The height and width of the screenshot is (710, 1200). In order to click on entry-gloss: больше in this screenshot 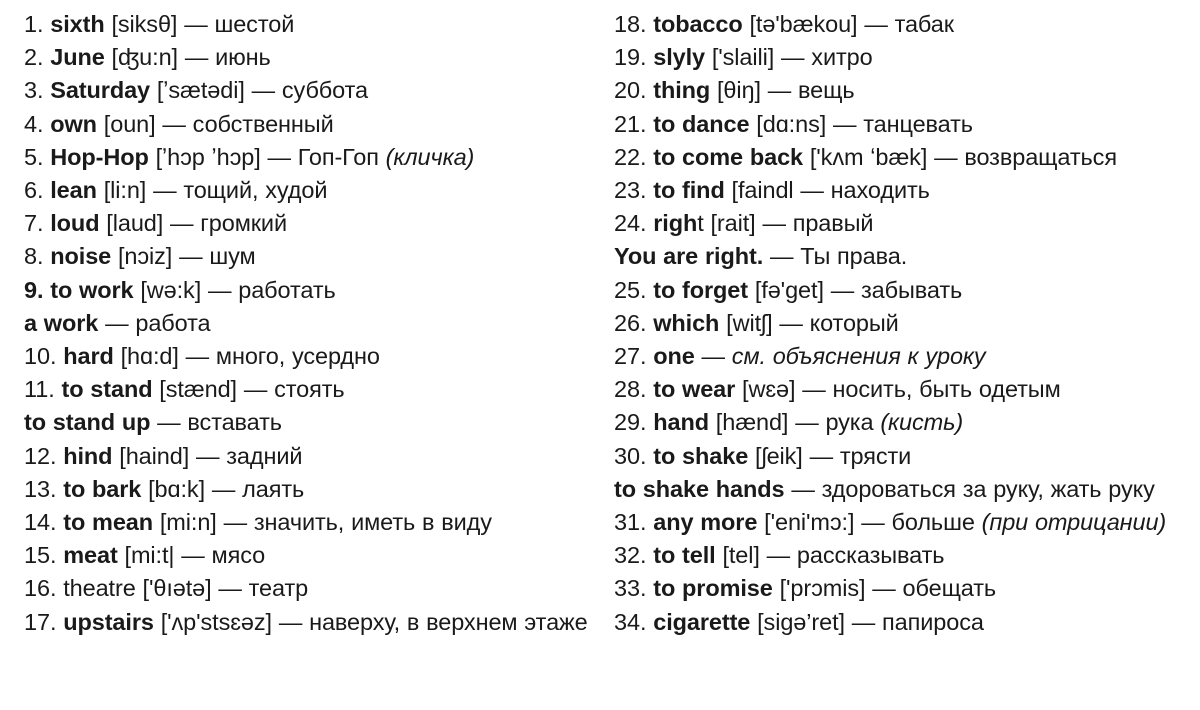, I will do `click(933, 522)`.